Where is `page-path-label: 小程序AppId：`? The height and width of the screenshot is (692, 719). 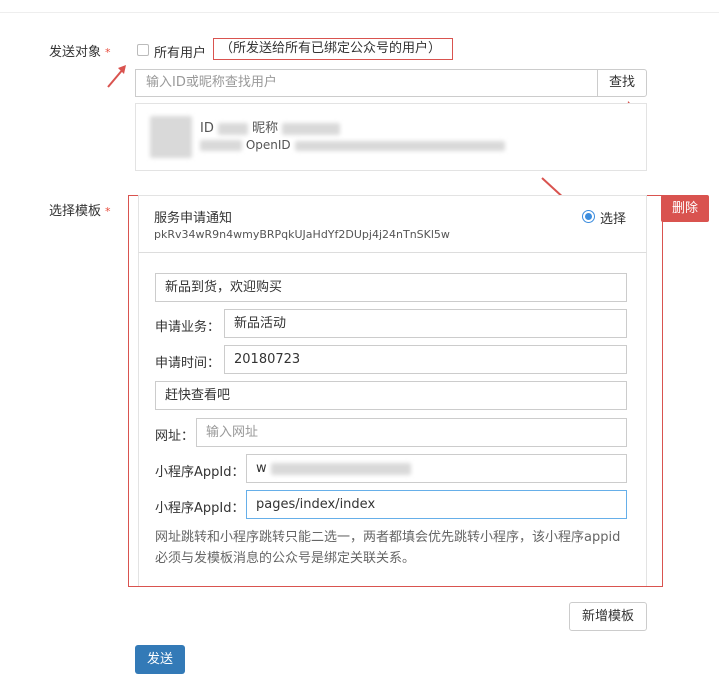
page-path-label: 小程序AppId： is located at coordinates (200, 508).